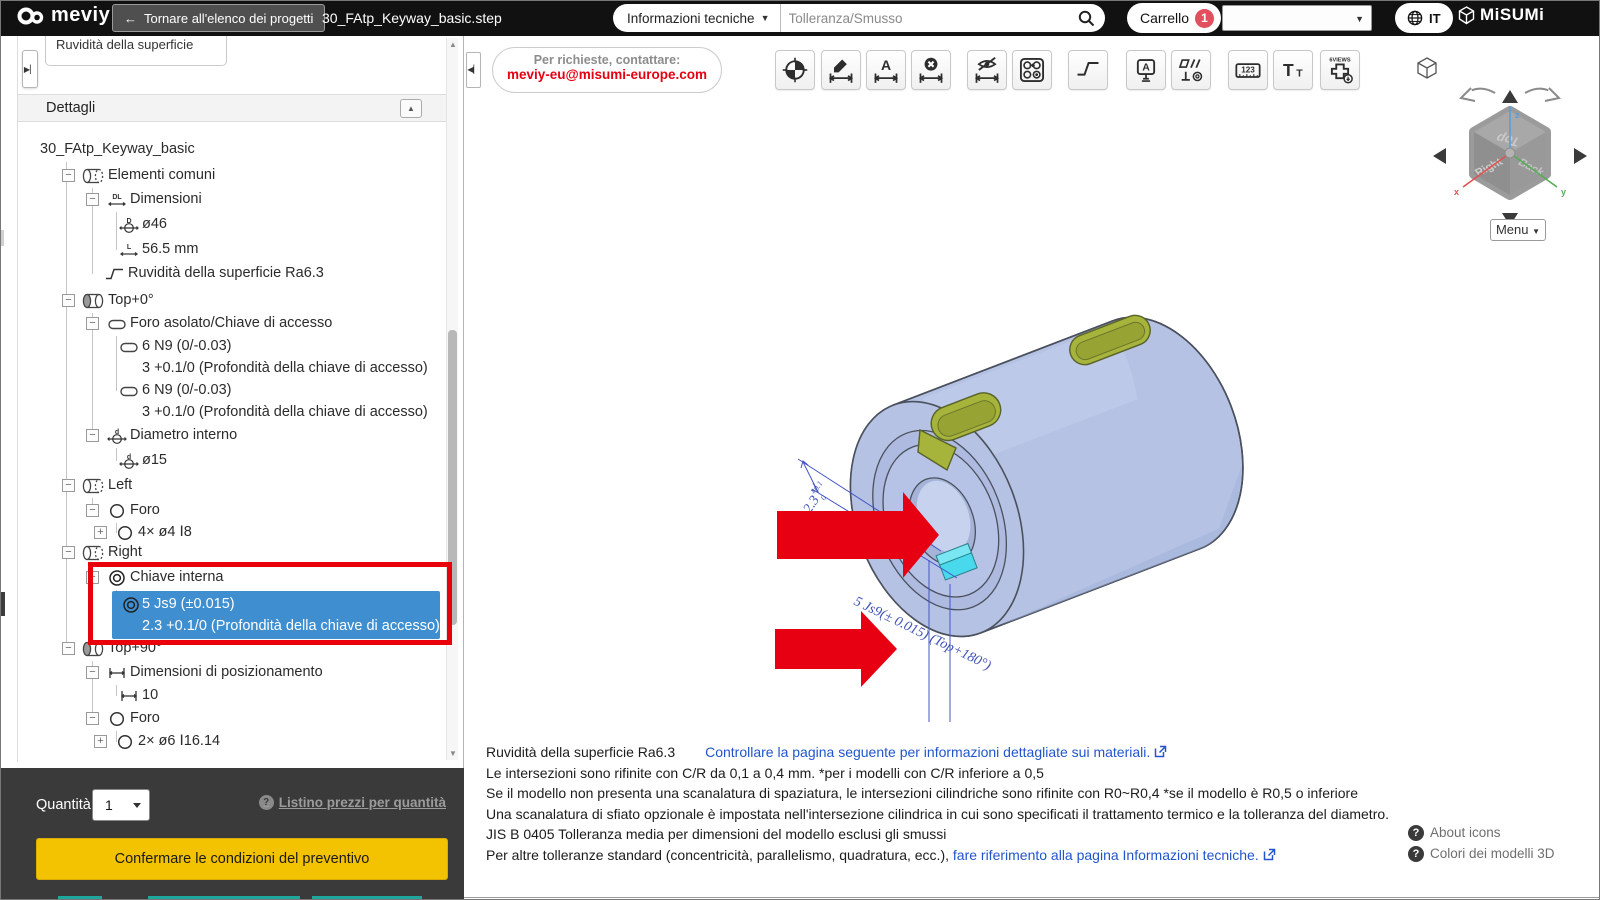 The width and height of the screenshot is (1600, 900). What do you see at coordinates (223, 436) in the screenshot?
I see `tree-item-inner-diameter: − Diametro interno` at bounding box center [223, 436].